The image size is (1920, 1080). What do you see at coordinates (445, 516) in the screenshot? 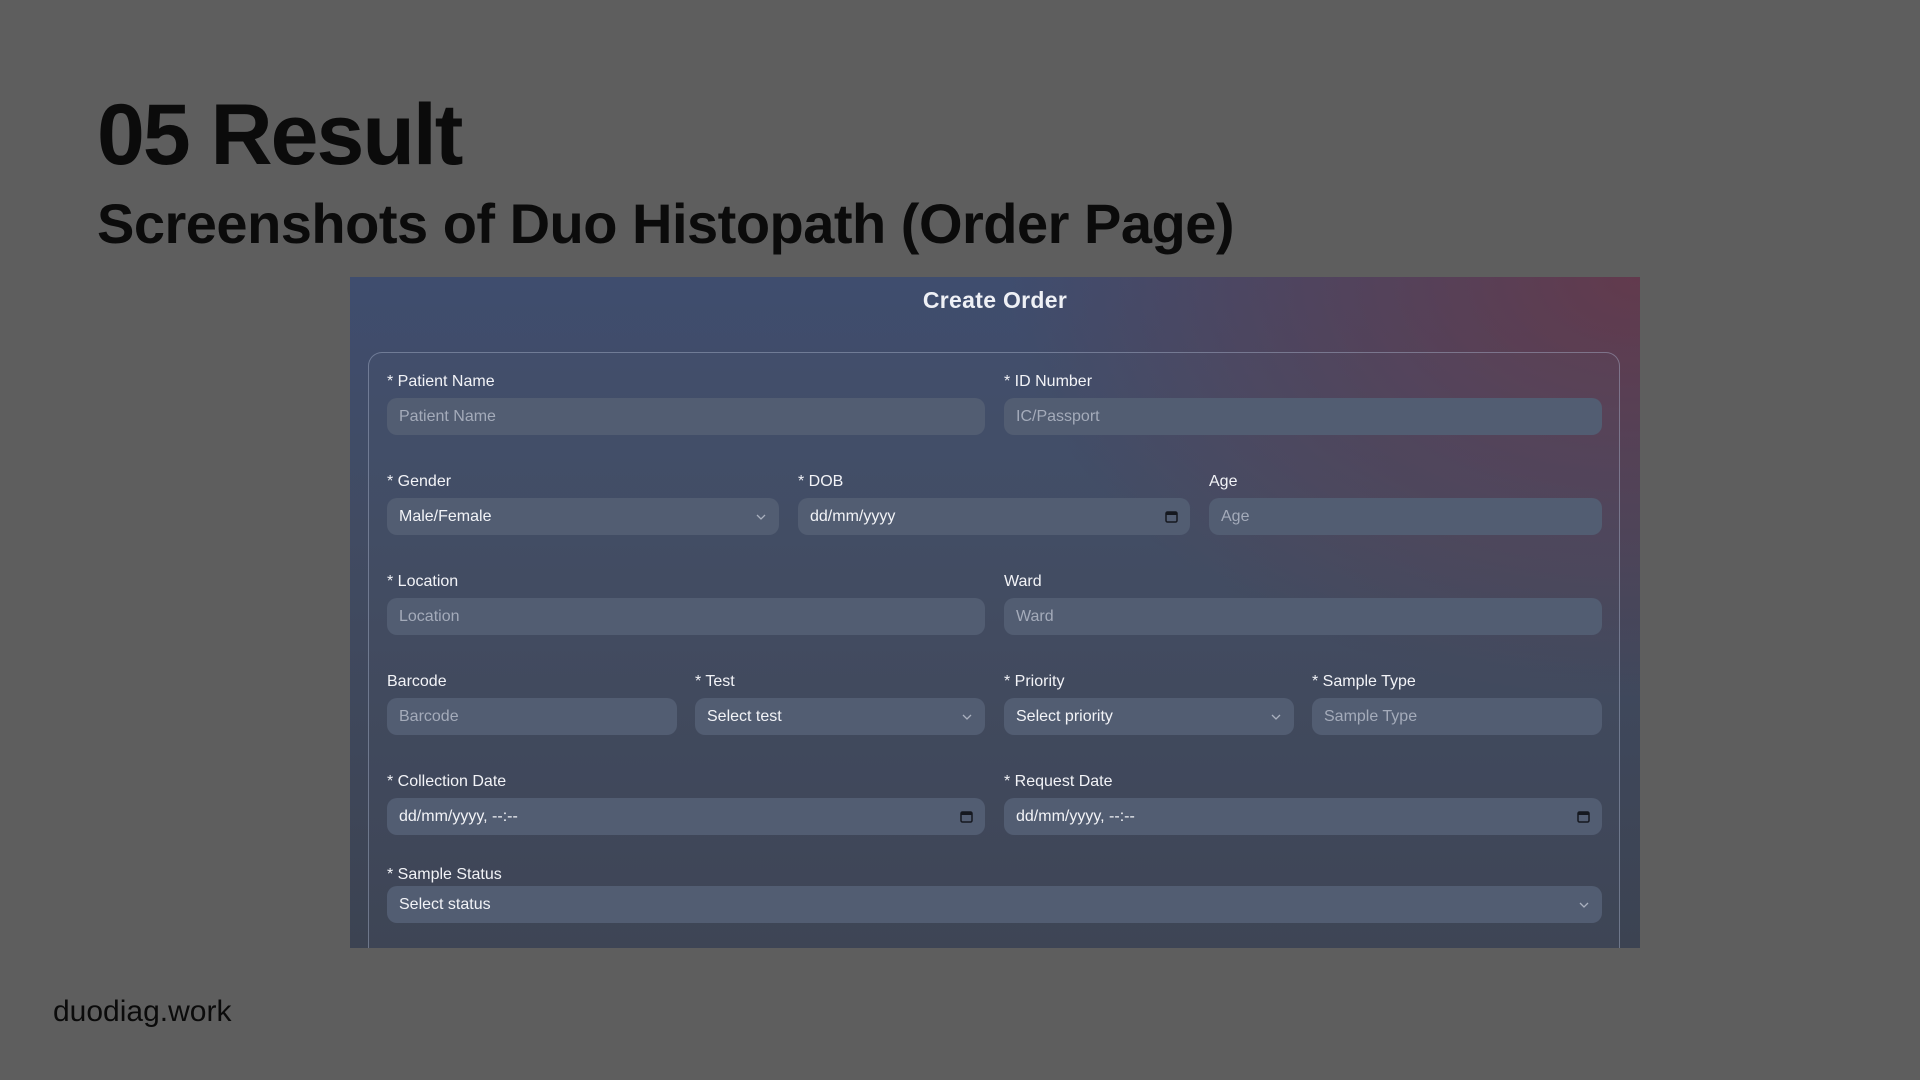
I see `gender-select-value: Male/Female` at bounding box center [445, 516].